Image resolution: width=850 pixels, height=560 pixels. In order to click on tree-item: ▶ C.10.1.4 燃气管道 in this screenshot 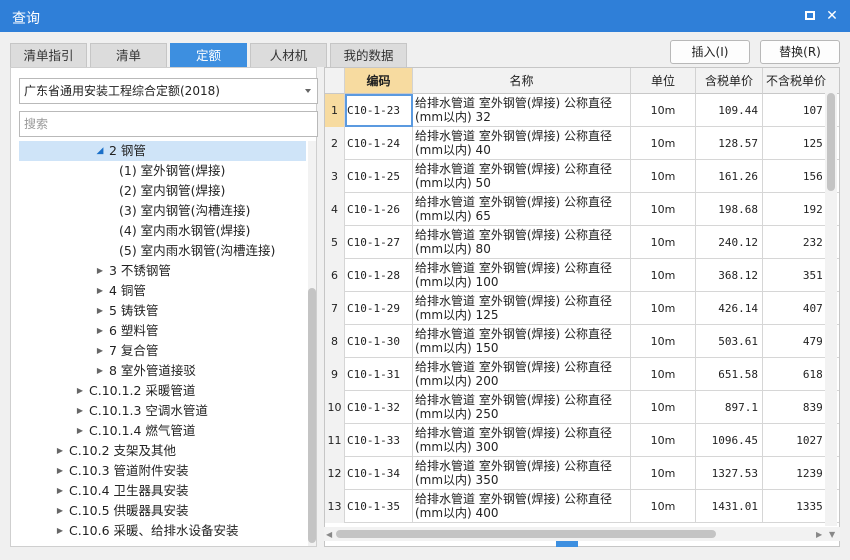, I will do `click(162, 431)`.